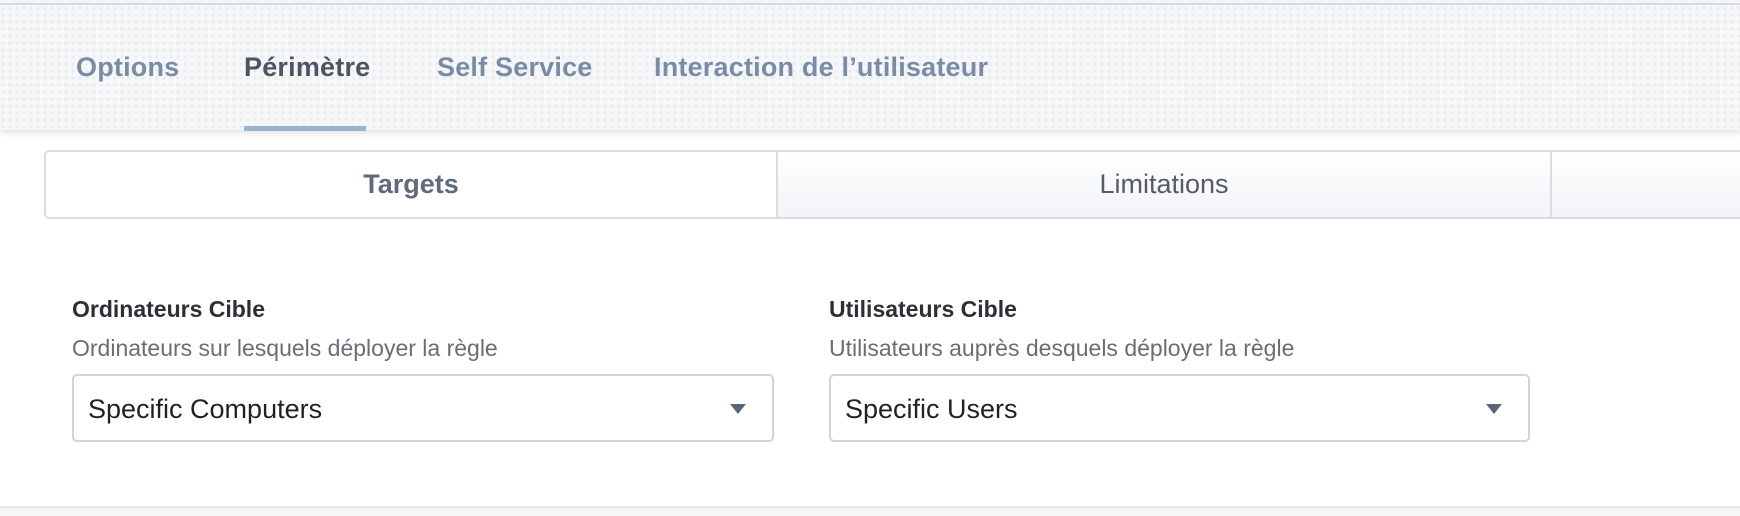 The image size is (1740, 516). What do you see at coordinates (423, 408) in the screenshot?
I see `target-computers-select: Specific Computers` at bounding box center [423, 408].